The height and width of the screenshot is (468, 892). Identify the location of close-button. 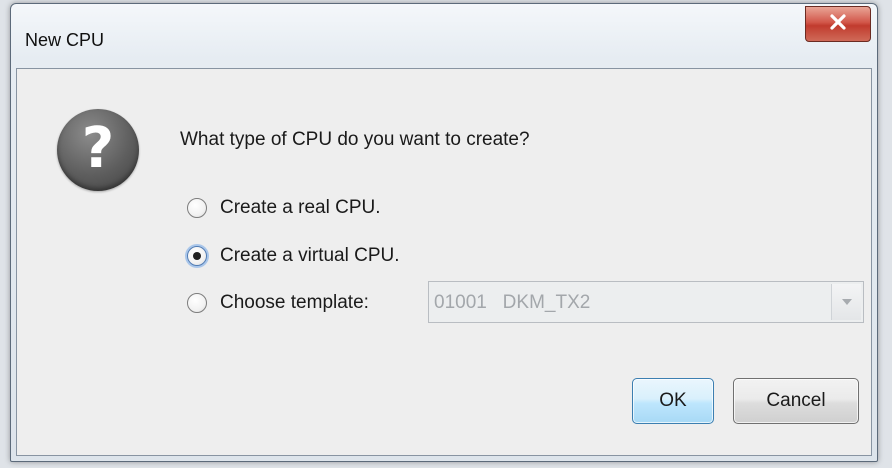
(838, 24).